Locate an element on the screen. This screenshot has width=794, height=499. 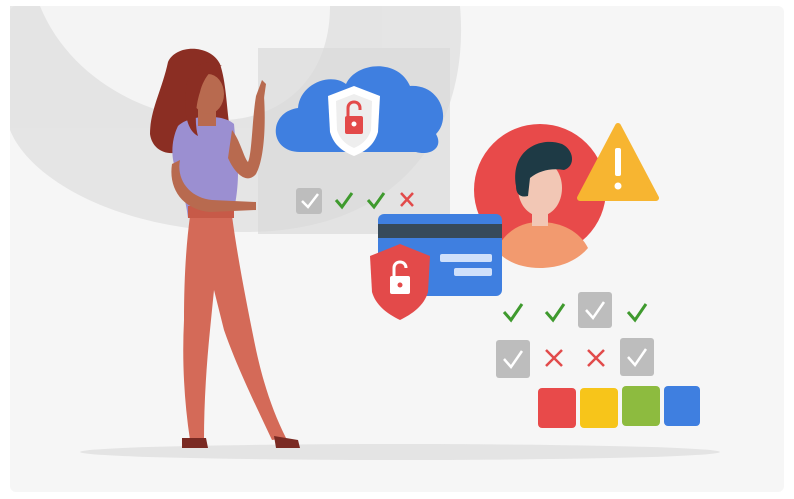
swatch-blue is located at coordinates (682, 406).